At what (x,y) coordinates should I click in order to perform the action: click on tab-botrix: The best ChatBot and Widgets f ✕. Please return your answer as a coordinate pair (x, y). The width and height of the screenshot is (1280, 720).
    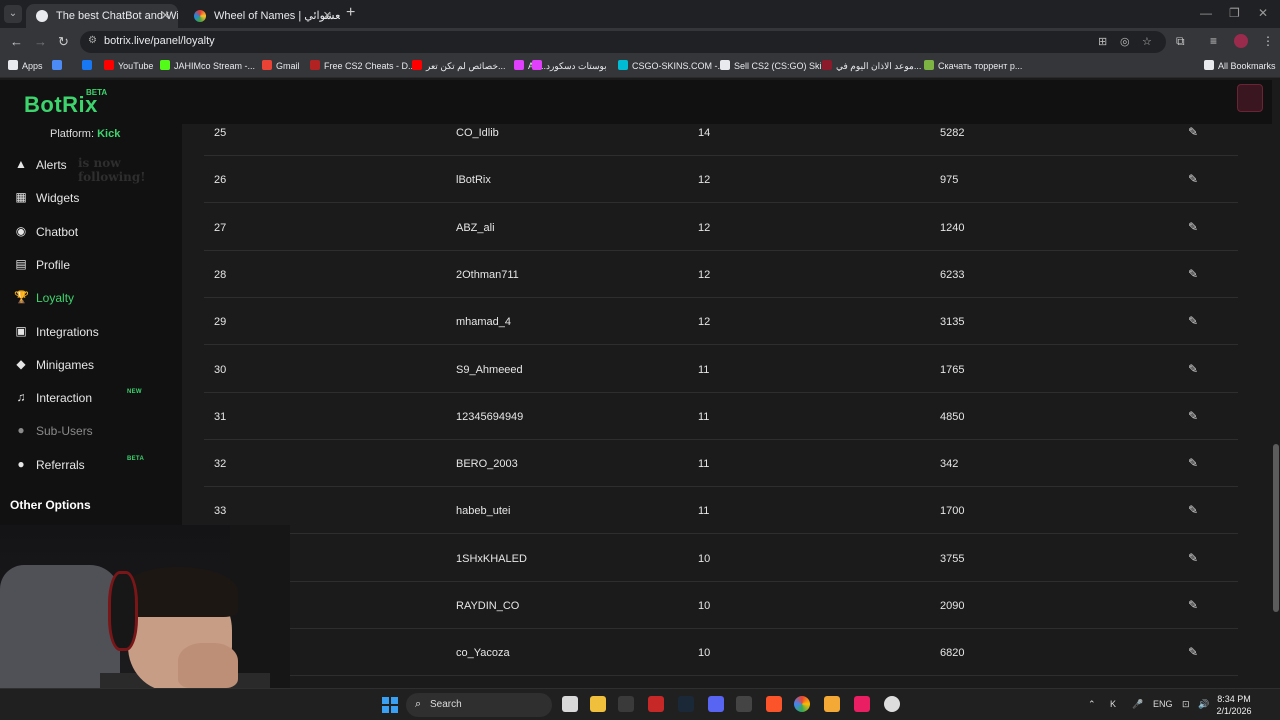
    Looking at the image, I should click on (102, 16).